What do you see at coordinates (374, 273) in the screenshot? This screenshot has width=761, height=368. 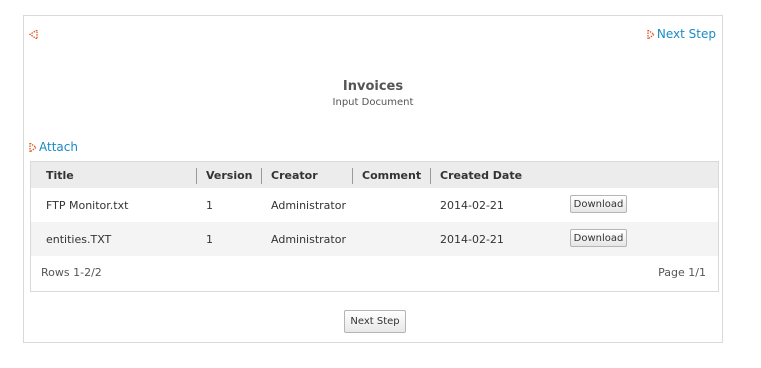 I see `table-footer: Rows 1-2/2 Page 1/1` at bounding box center [374, 273].